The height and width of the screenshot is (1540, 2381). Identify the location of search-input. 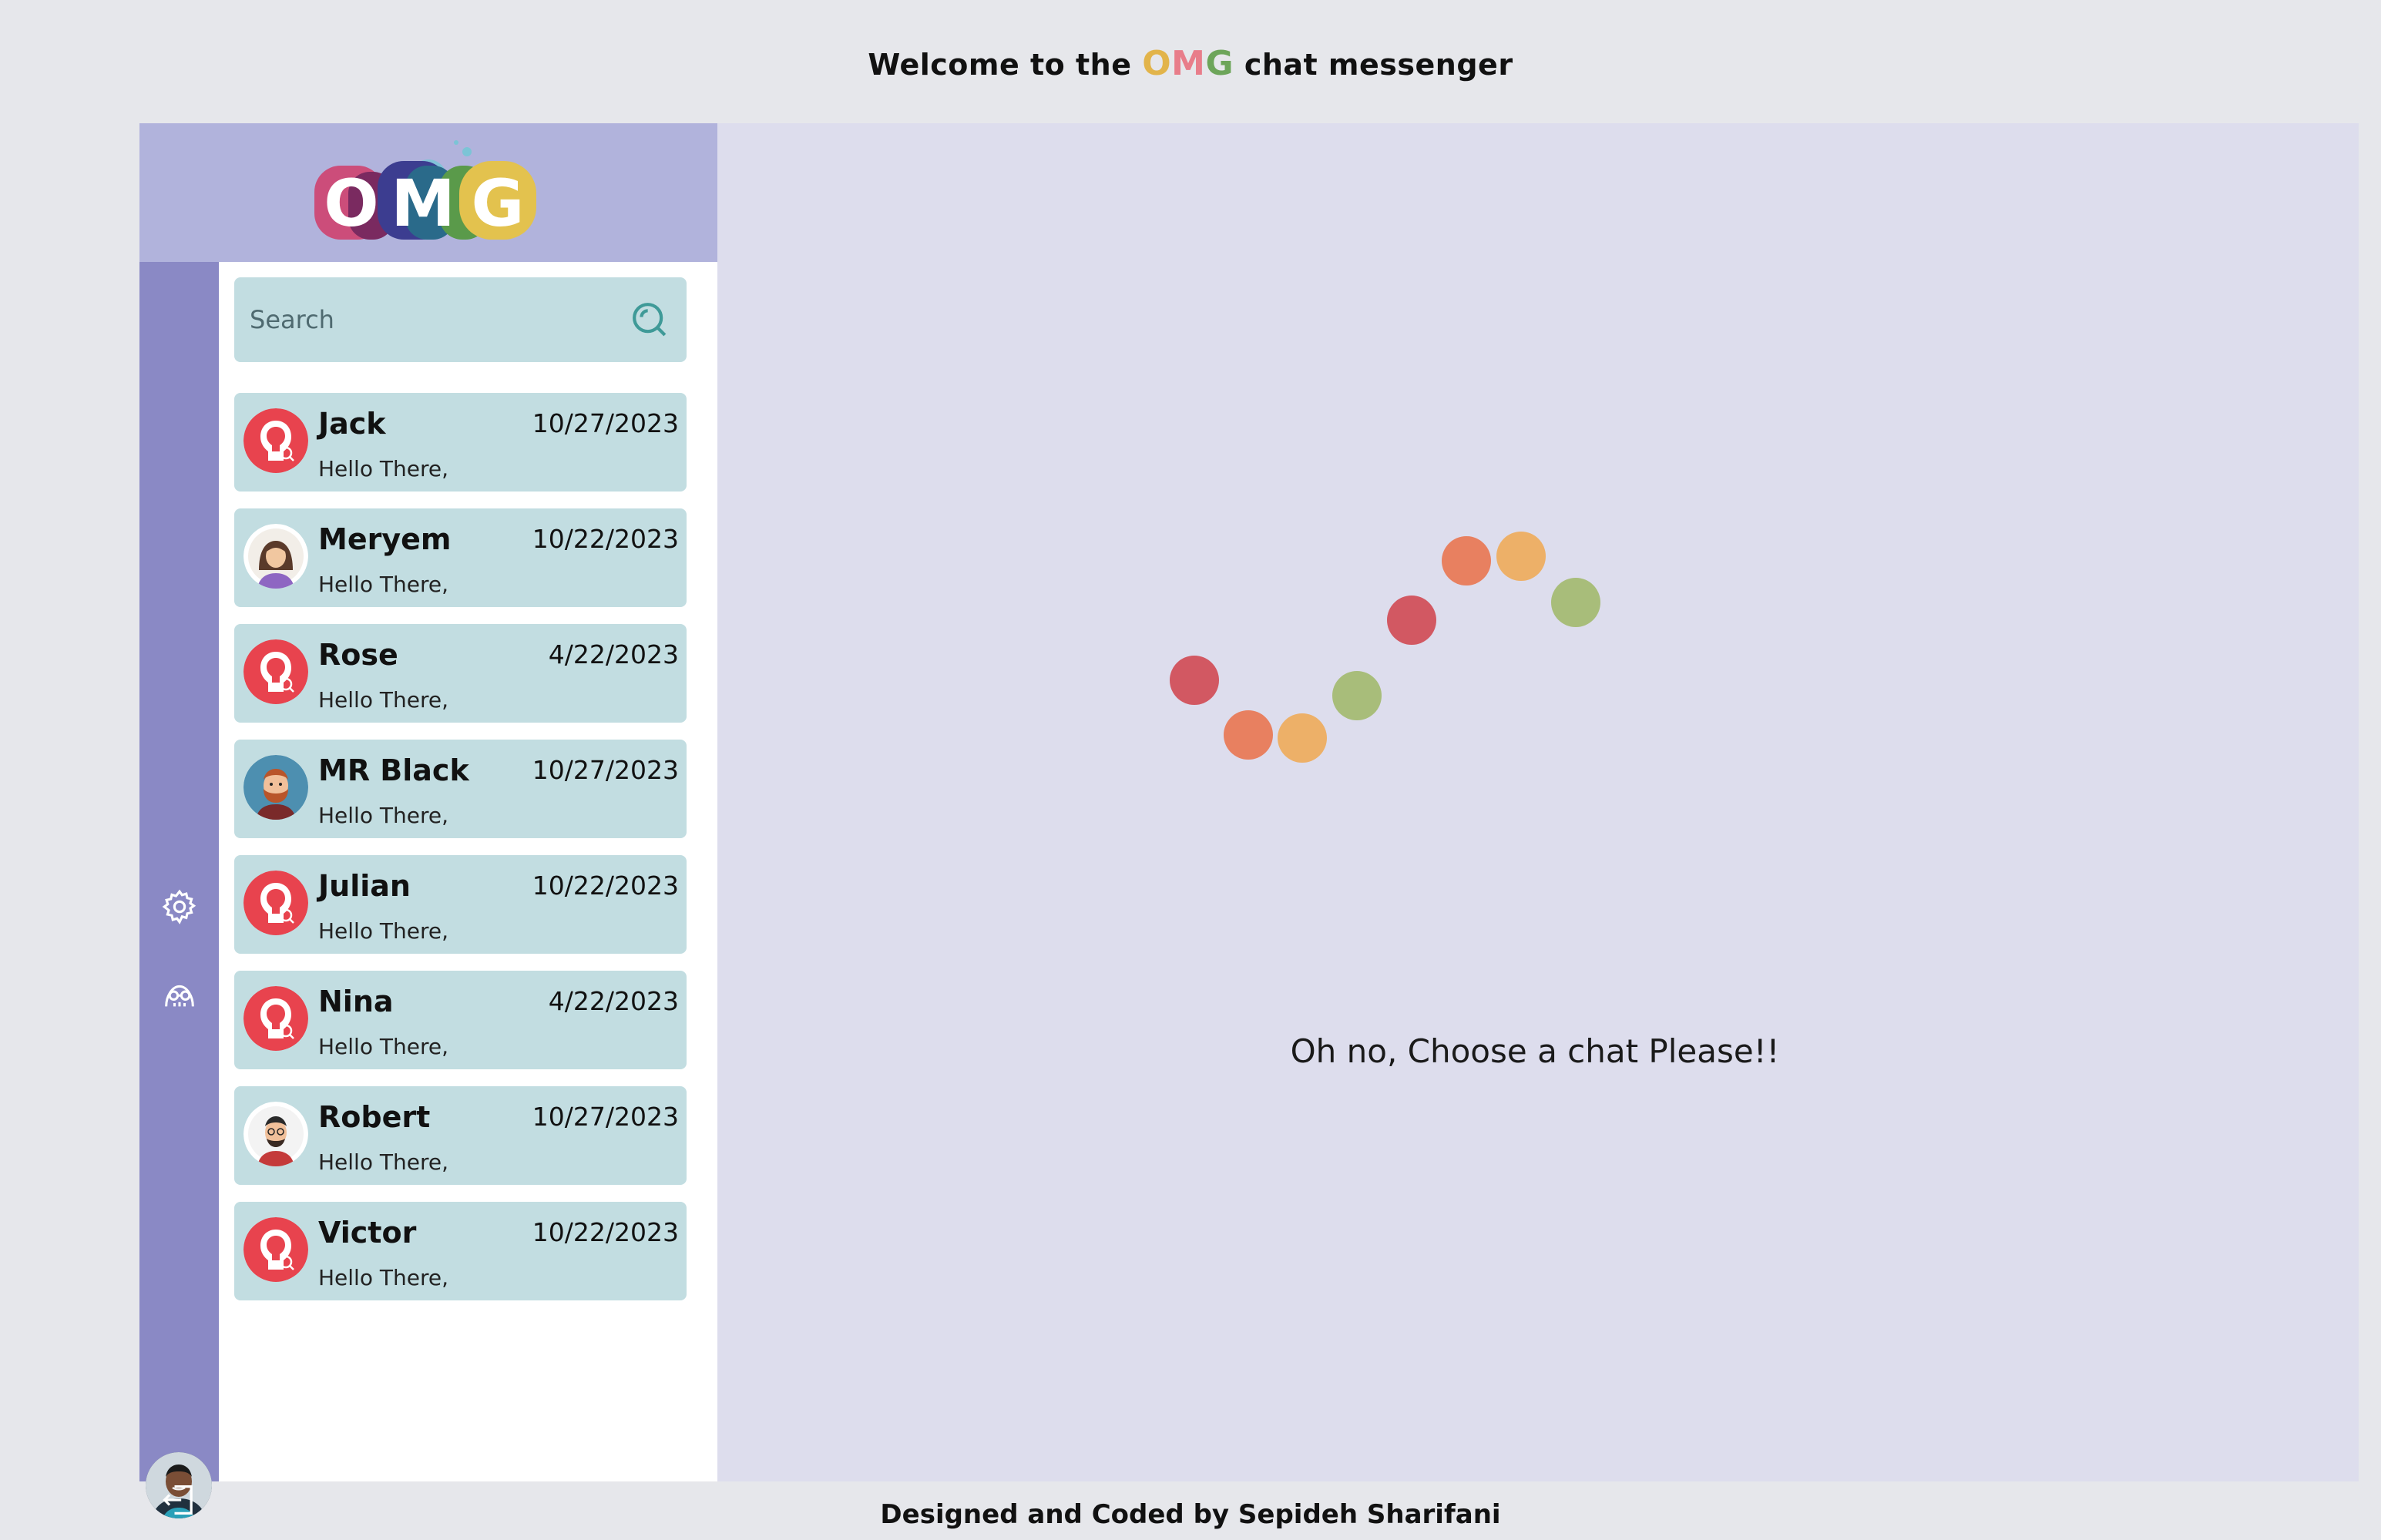
(439, 319).